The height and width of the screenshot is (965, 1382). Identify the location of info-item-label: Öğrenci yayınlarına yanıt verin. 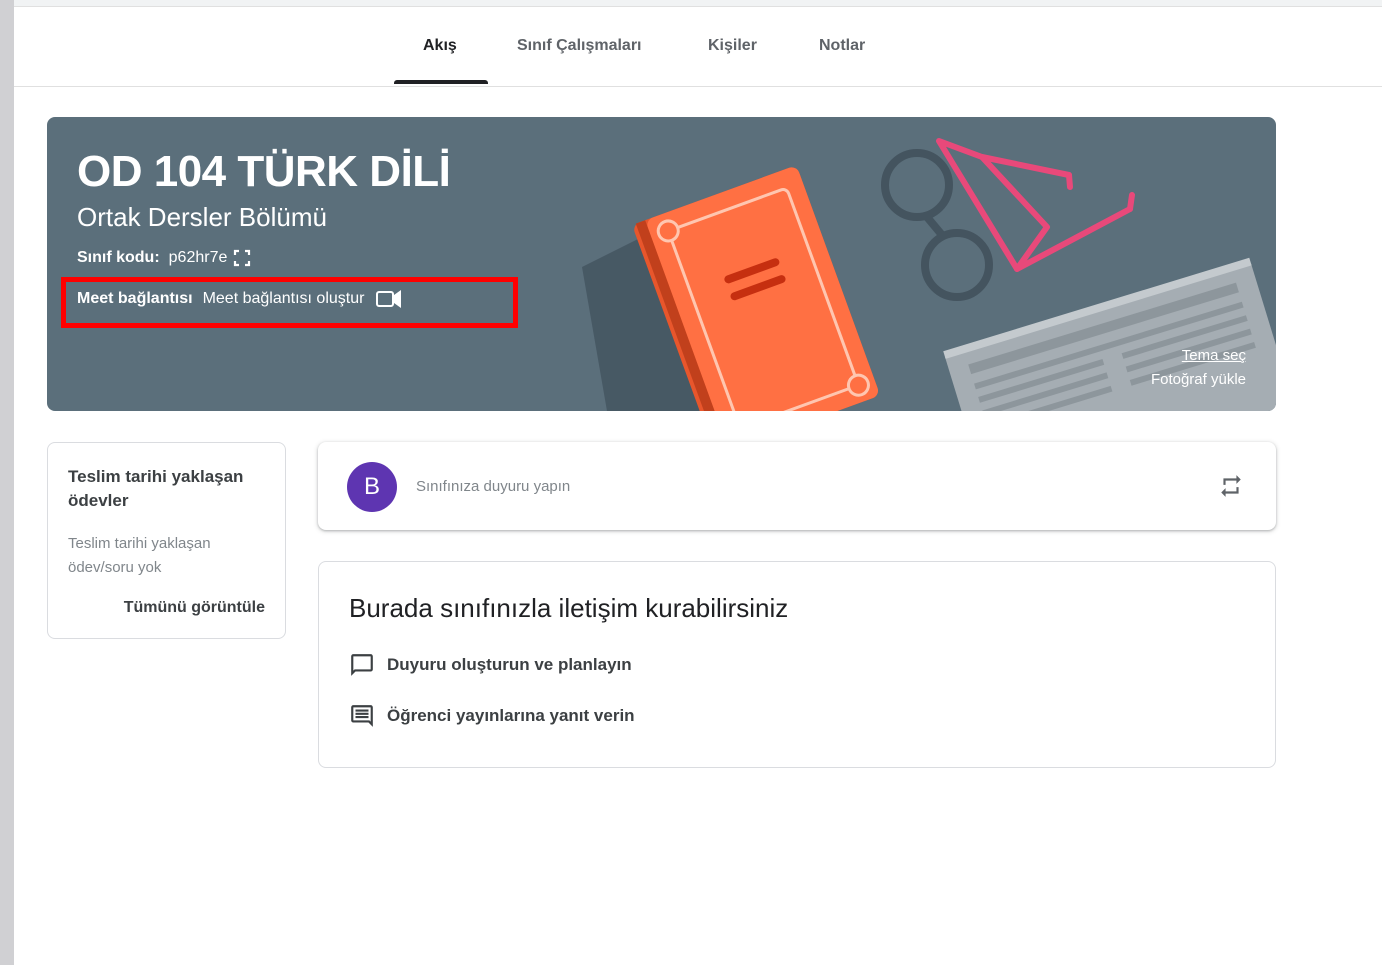
(511, 715).